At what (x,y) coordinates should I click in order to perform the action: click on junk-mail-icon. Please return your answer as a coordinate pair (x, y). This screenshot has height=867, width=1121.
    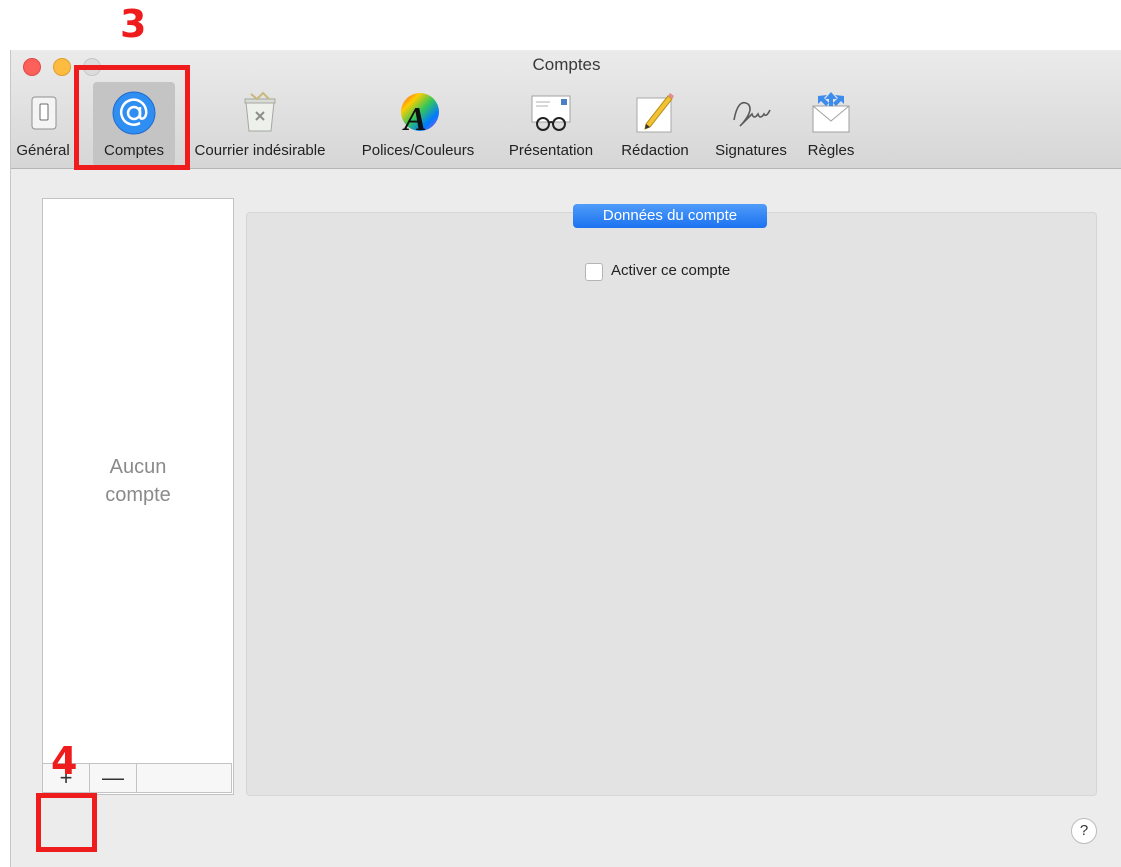
    Looking at the image, I should click on (260, 113).